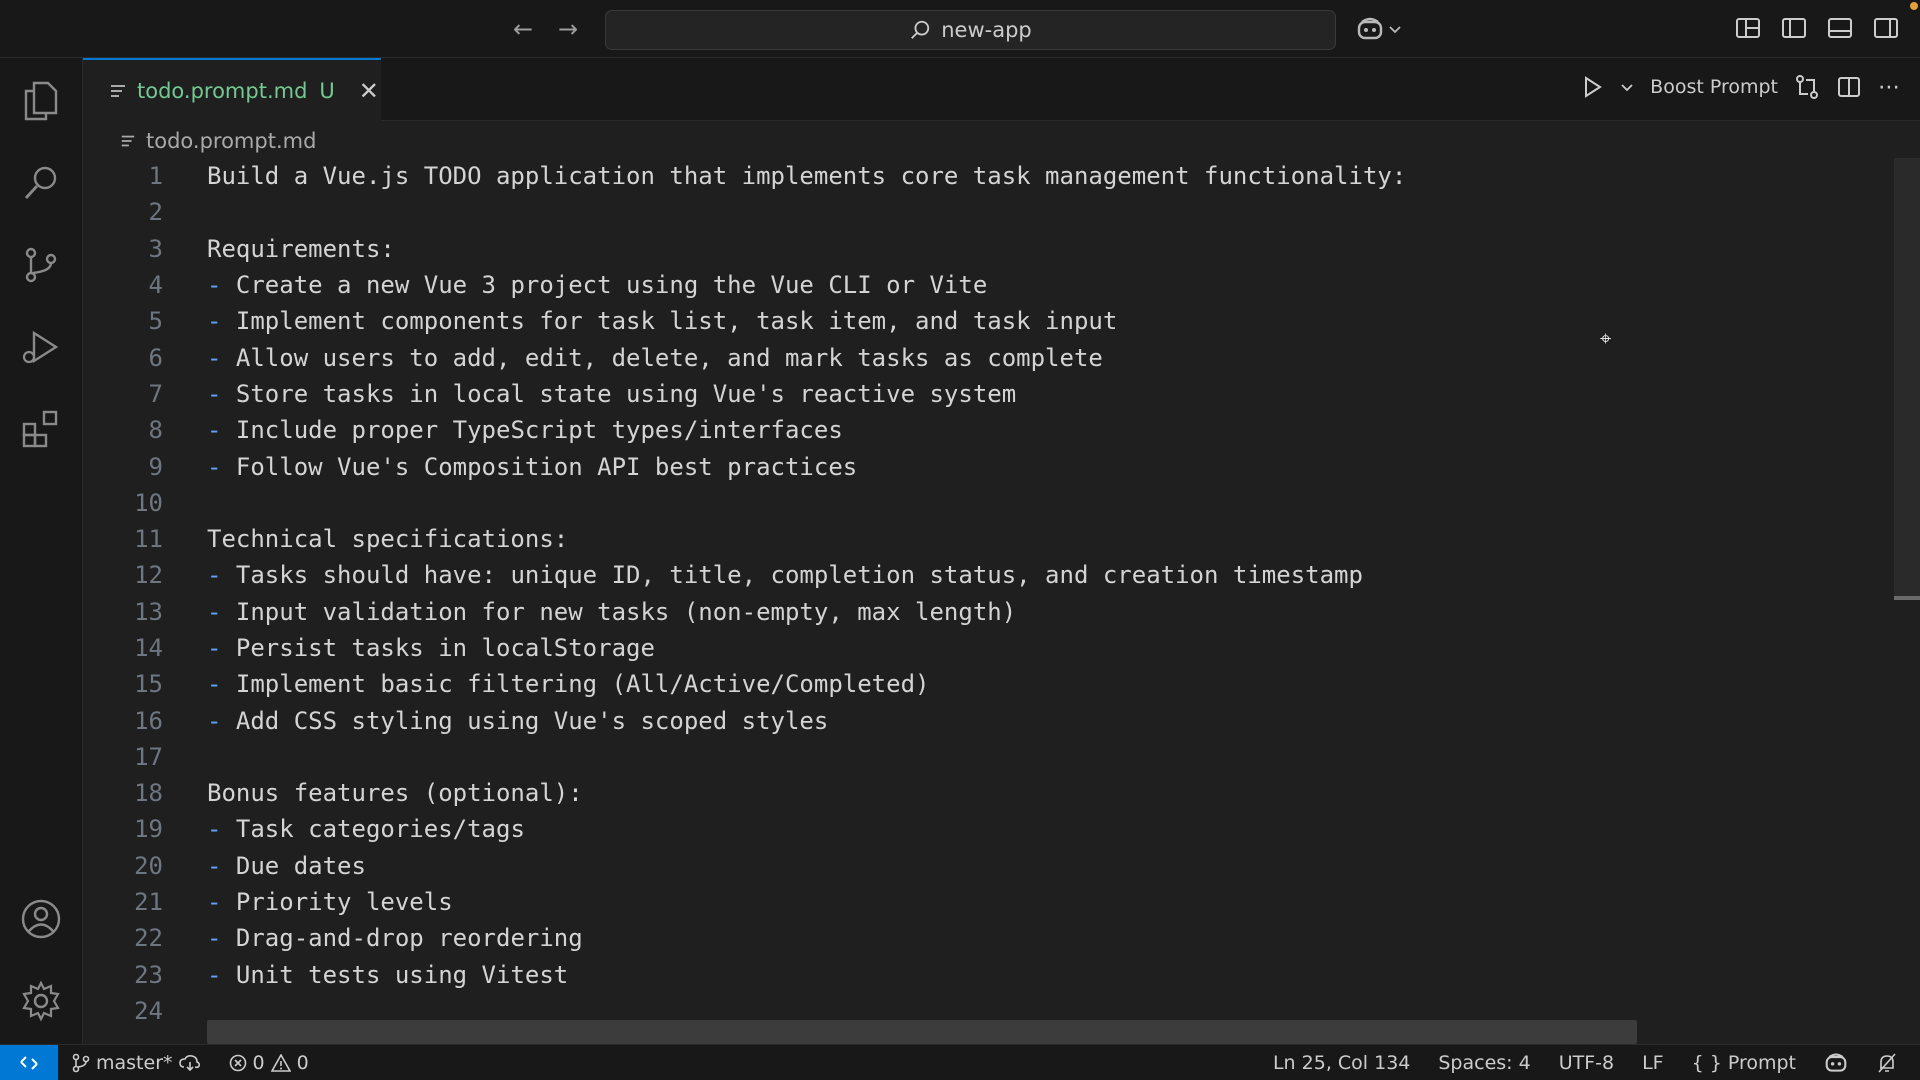 Image resolution: width=1920 pixels, height=1080 pixels. Describe the element at coordinates (269, 1062) in the screenshot. I see `problems-indicator: 0 0` at that location.